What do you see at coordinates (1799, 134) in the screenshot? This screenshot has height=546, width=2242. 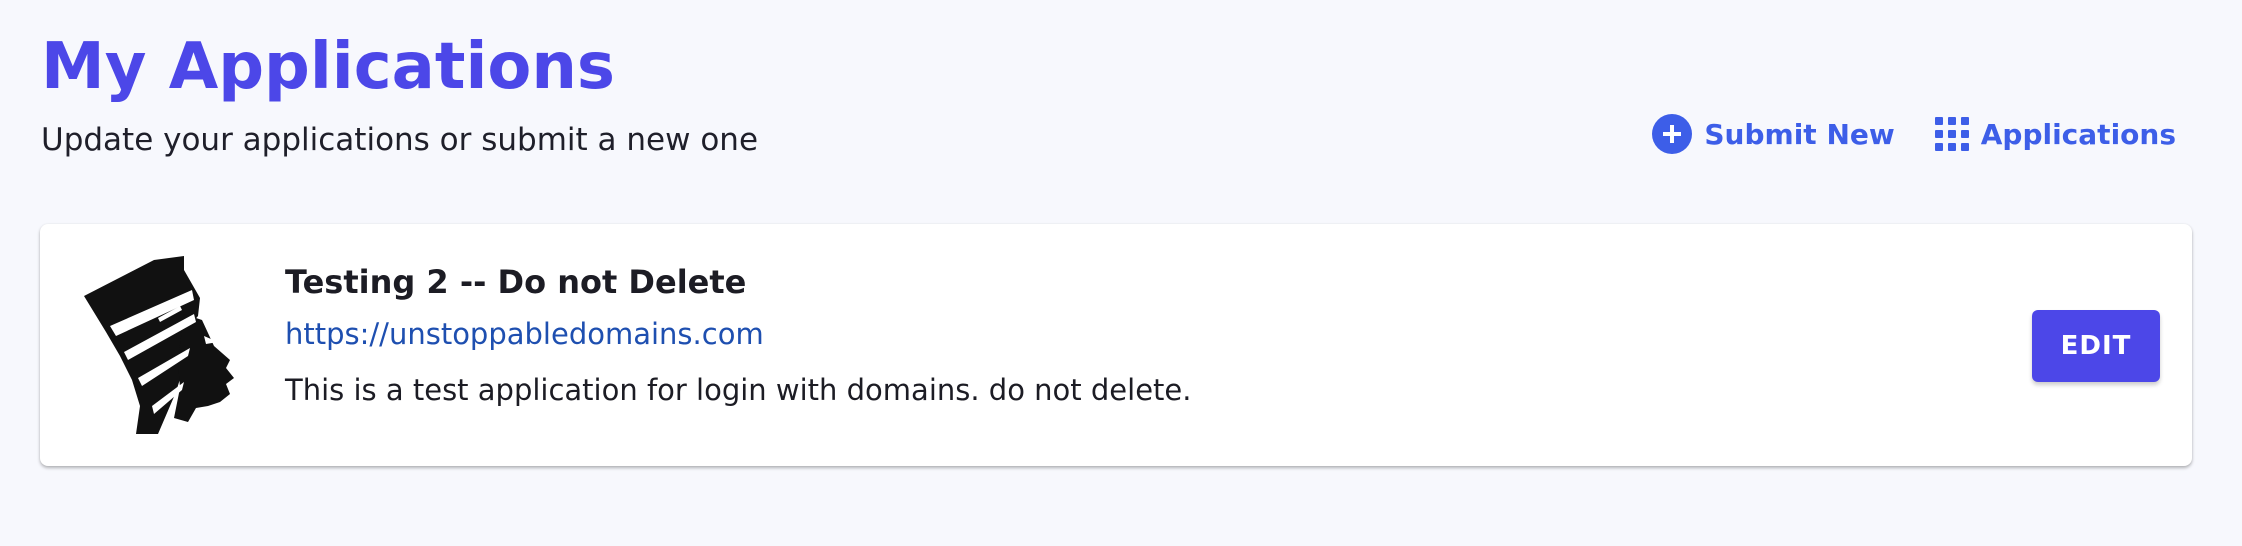 I see `submit-new-label: Submit New` at bounding box center [1799, 134].